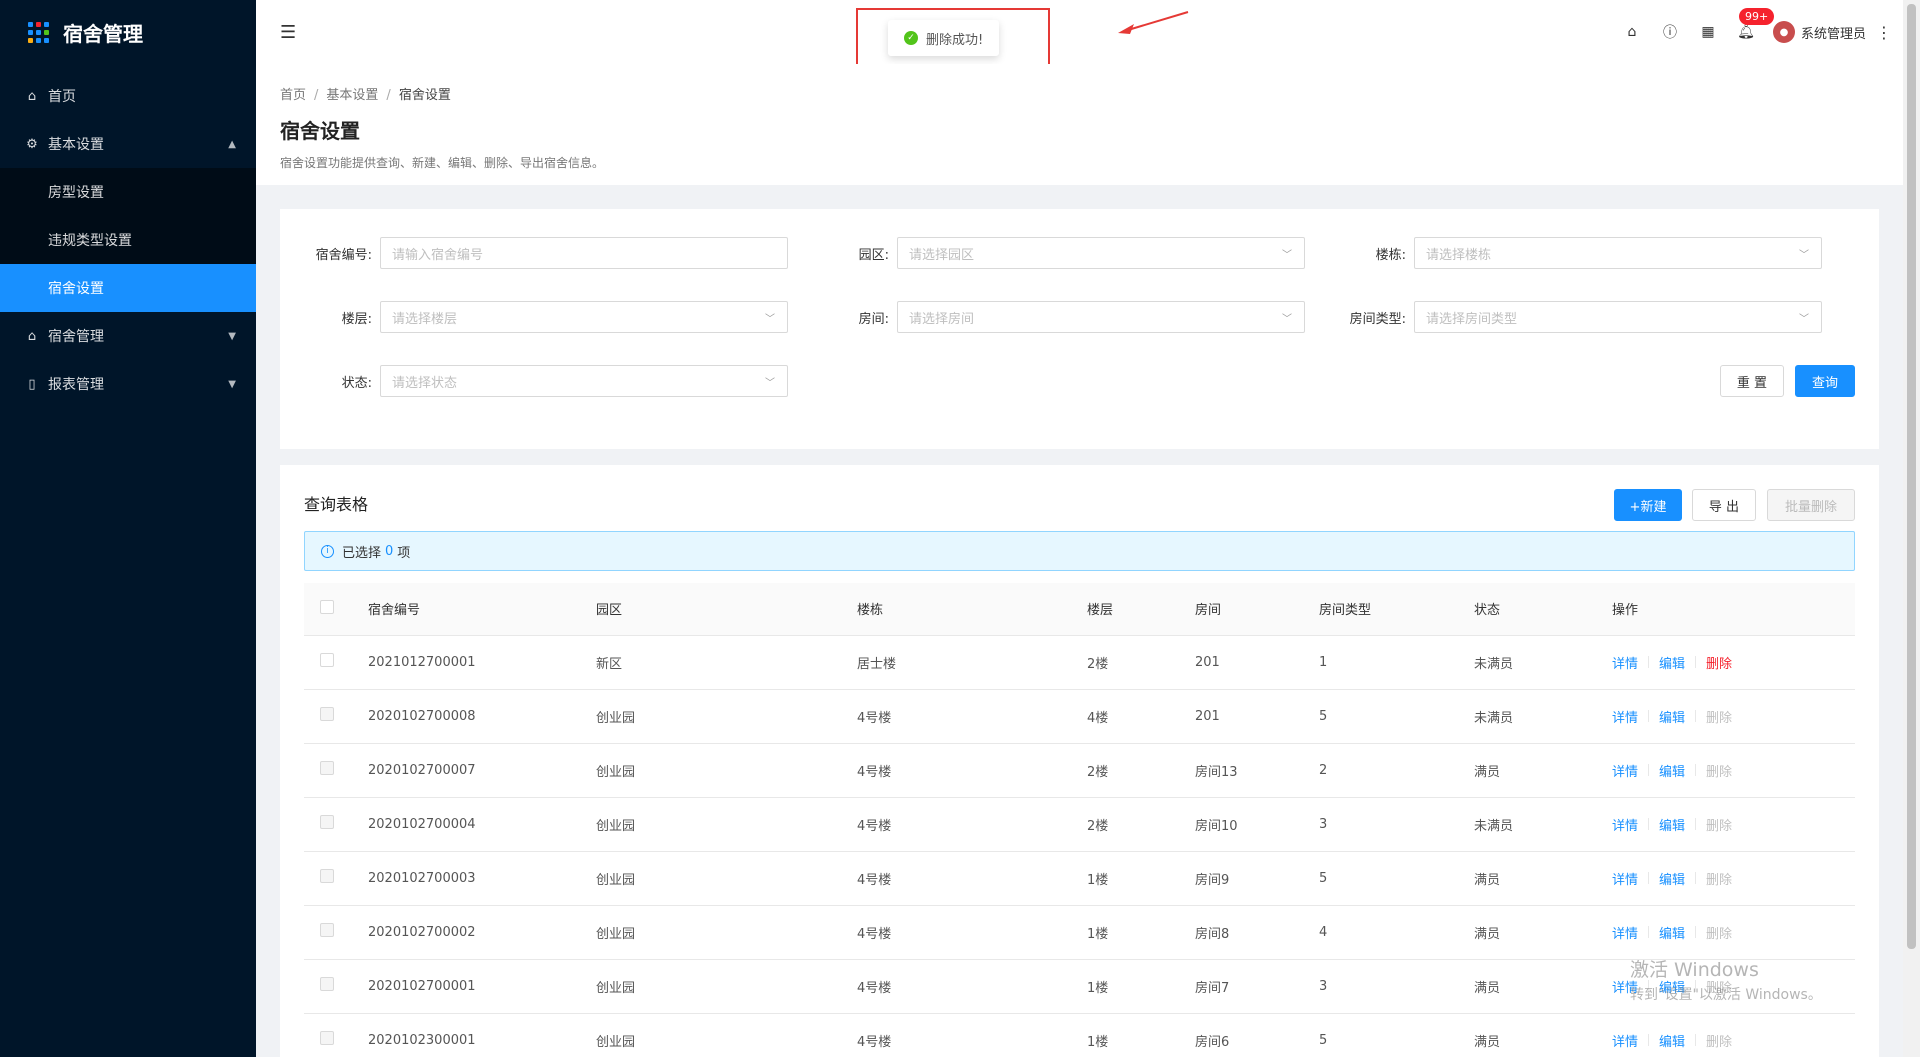 The width and height of the screenshot is (1920, 1057). Describe the element at coordinates (288, 32) in the screenshot. I see `menu-fold-icon: ☰` at that location.